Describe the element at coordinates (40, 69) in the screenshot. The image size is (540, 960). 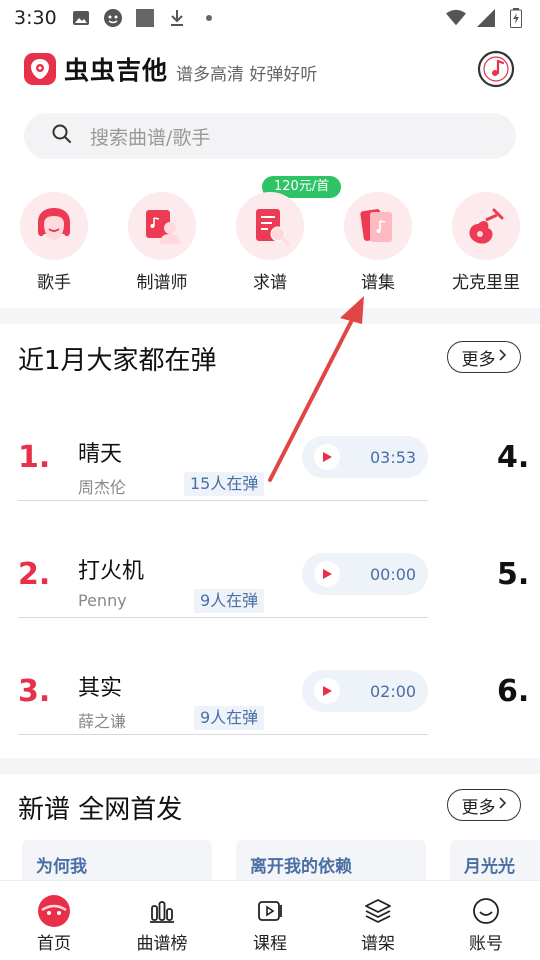
I see `guitar-pick-logo-icon` at that location.